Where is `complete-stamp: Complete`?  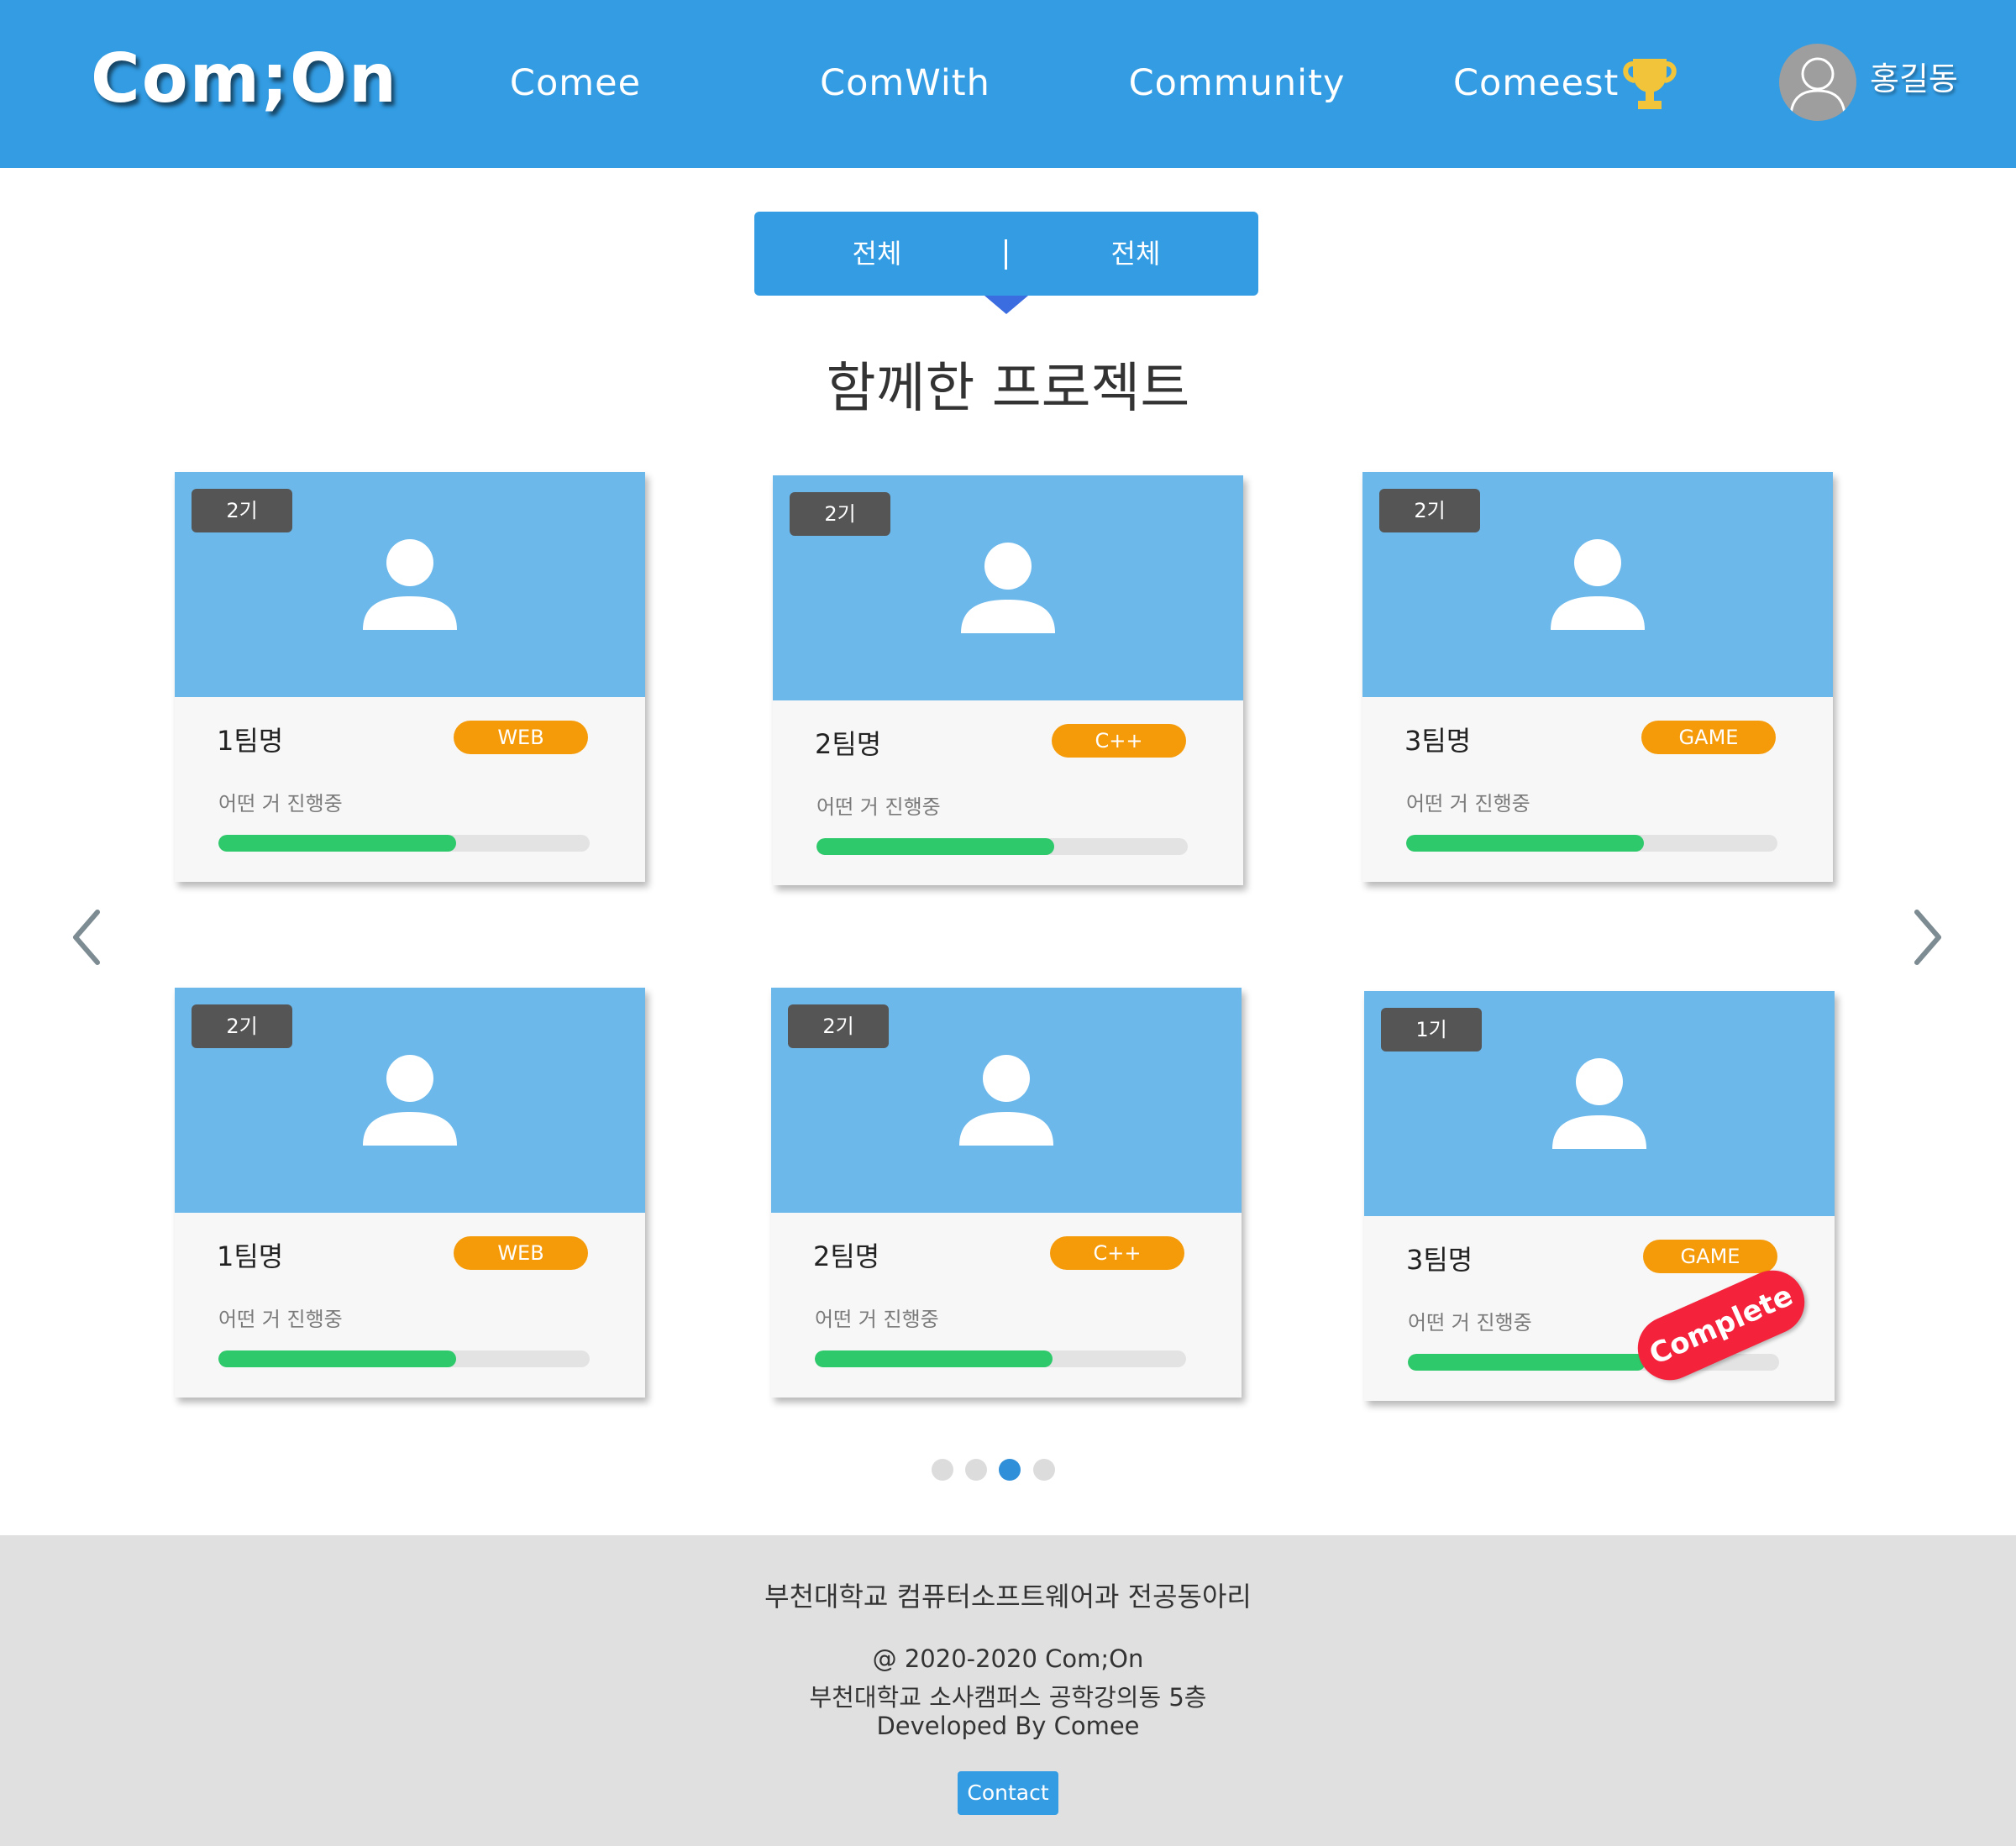
complete-stamp: Complete is located at coordinates (1721, 1325).